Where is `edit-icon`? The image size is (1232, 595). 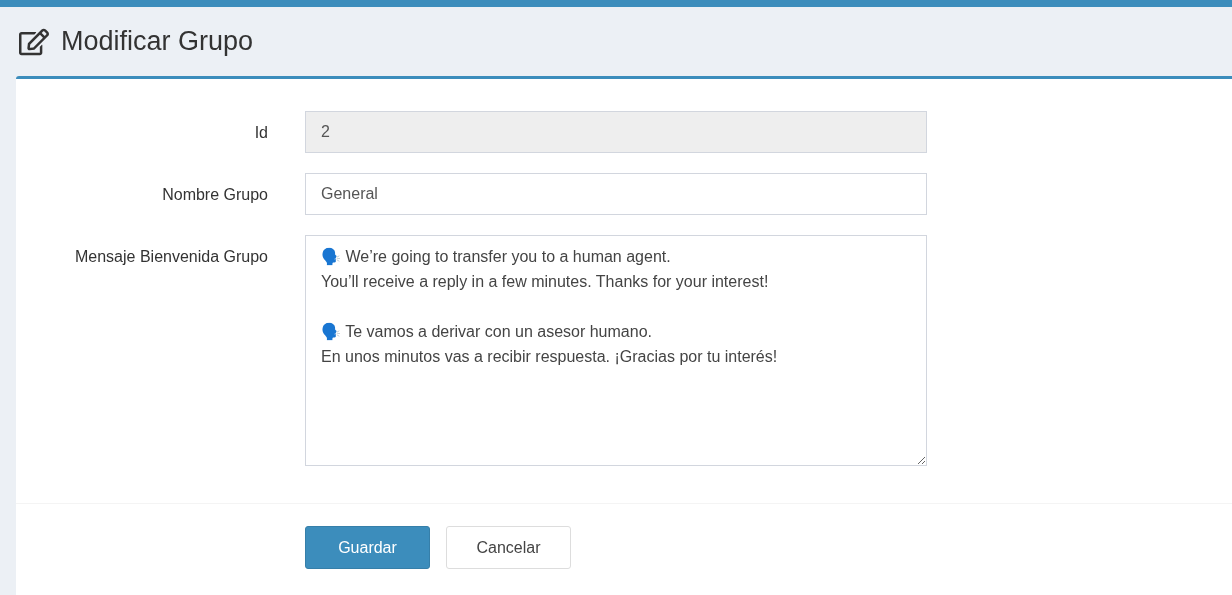
edit-icon is located at coordinates (34, 41).